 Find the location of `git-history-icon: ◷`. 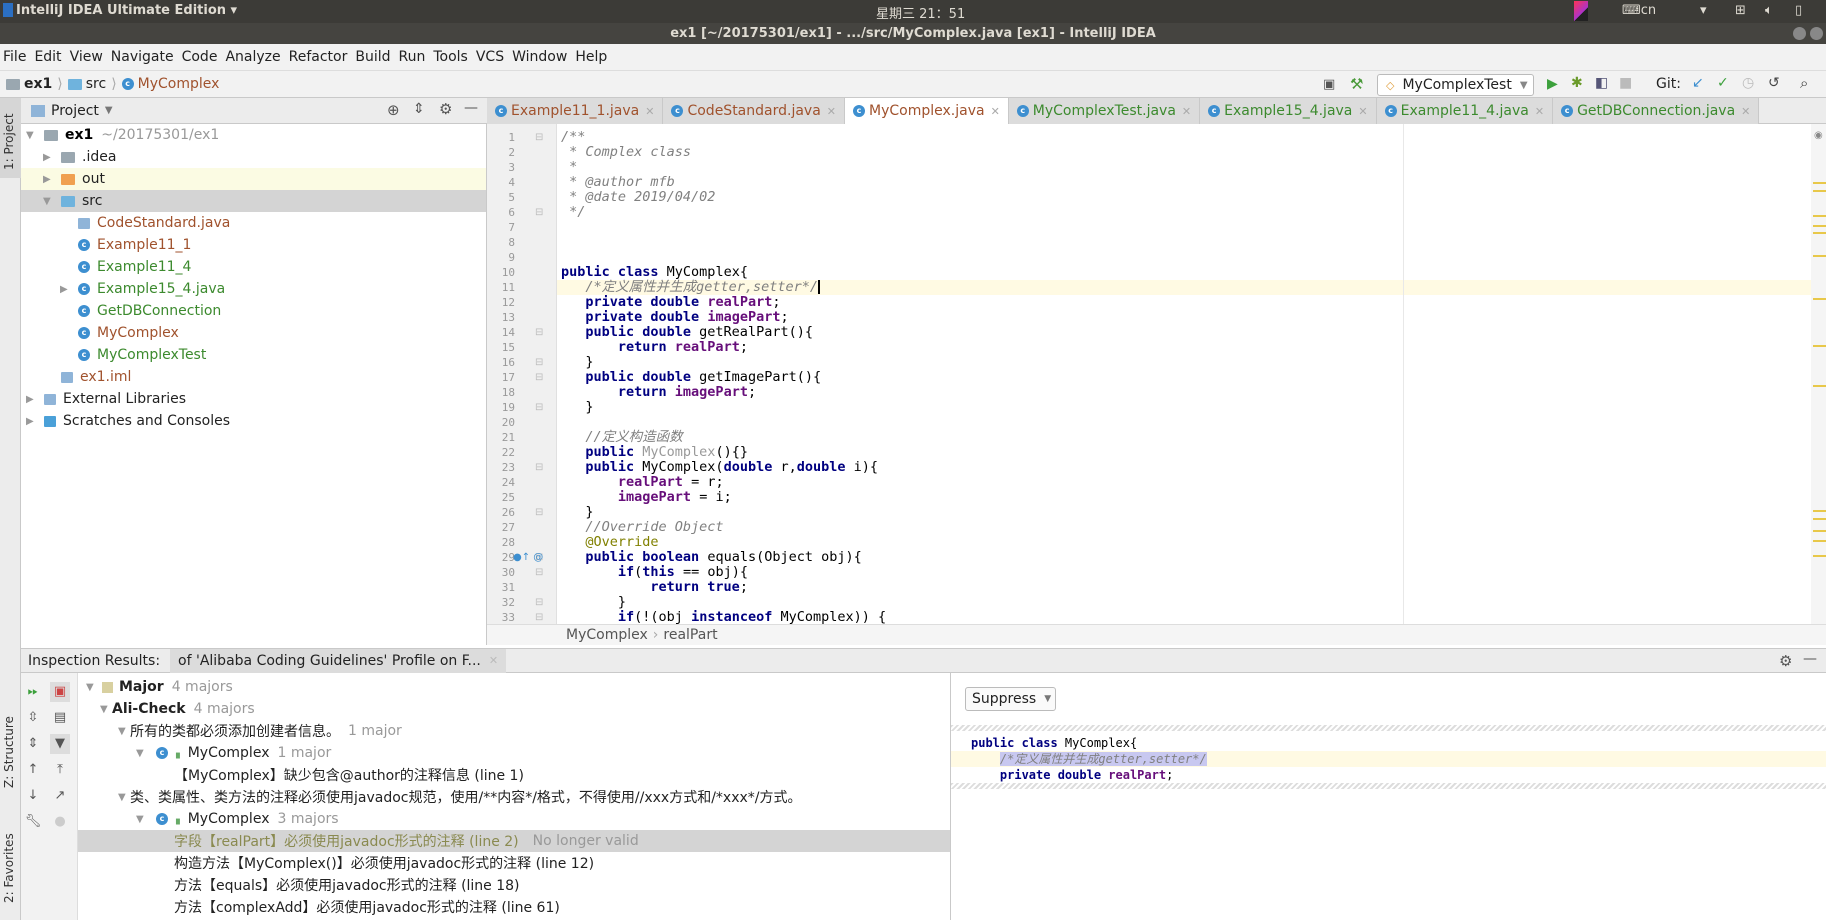

git-history-icon: ◷ is located at coordinates (1748, 83).